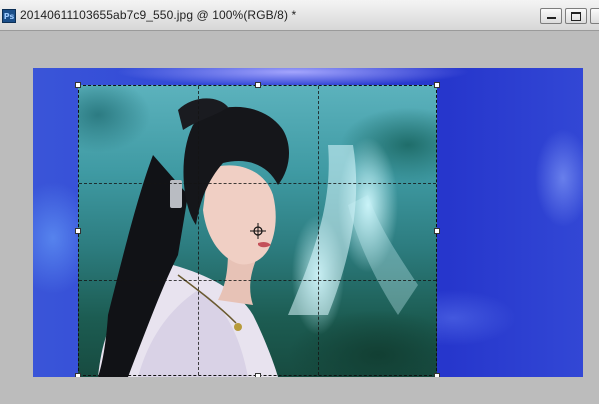 The image size is (599, 404). What do you see at coordinates (258, 231) in the screenshot?
I see `crosshair-icon` at bounding box center [258, 231].